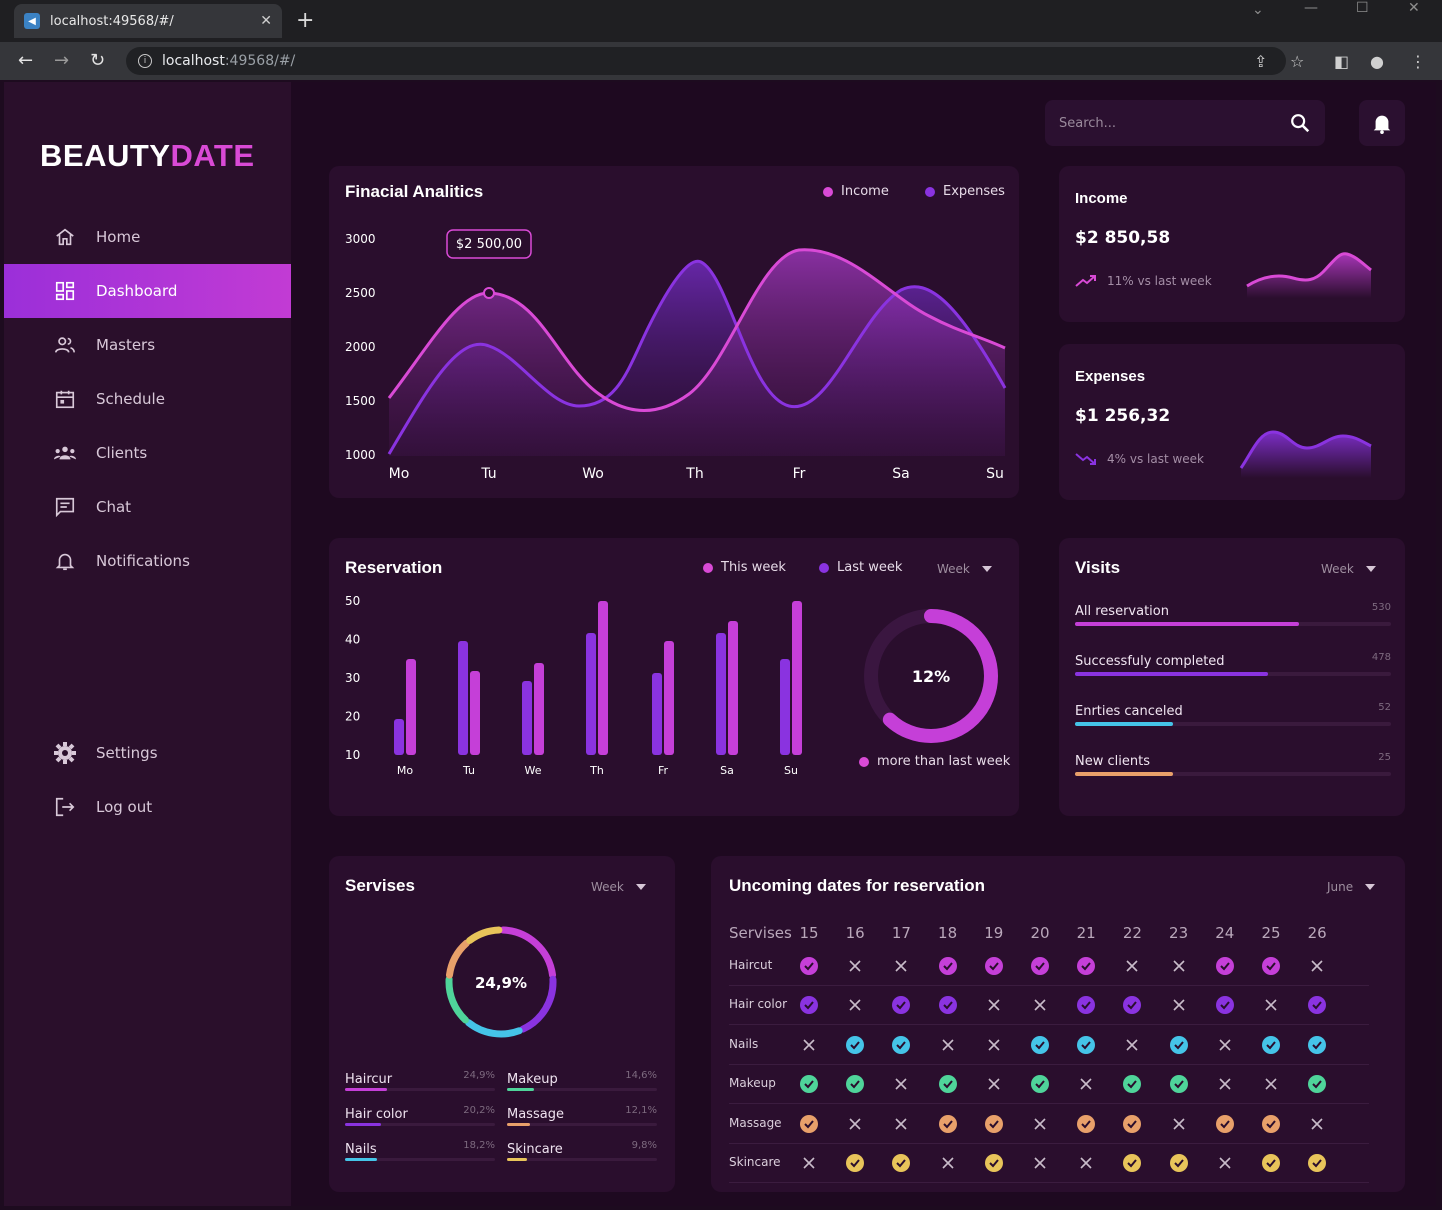  Describe the element at coordinates (1382, 123) in the screenshot. I see `notifications-button` at that location.